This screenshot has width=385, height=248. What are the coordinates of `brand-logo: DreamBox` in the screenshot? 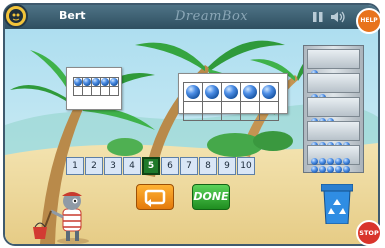 It's located at (212, 16).